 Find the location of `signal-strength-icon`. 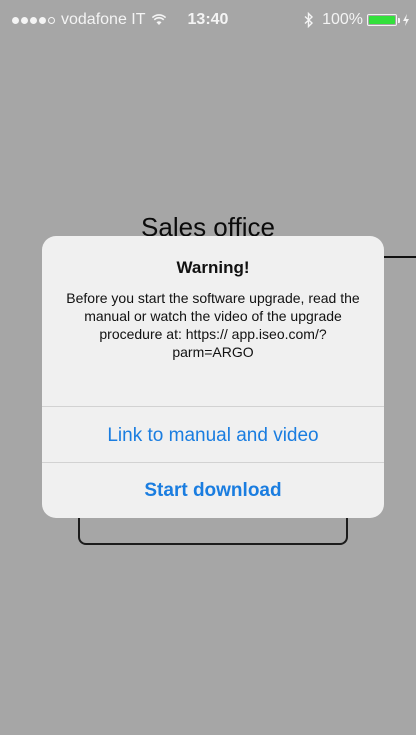

signal-strength-icon is located at coordinates (33, 20).